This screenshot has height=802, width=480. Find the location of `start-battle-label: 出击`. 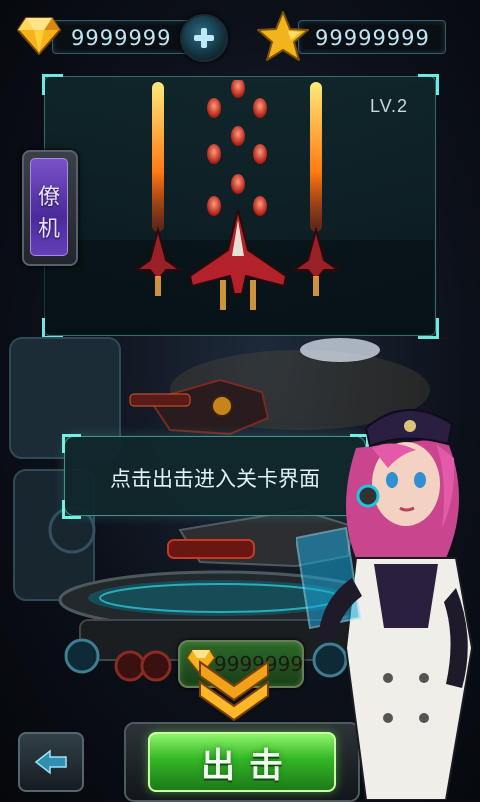

start-battle-label: 出击 is located at coordinates (249, 765).